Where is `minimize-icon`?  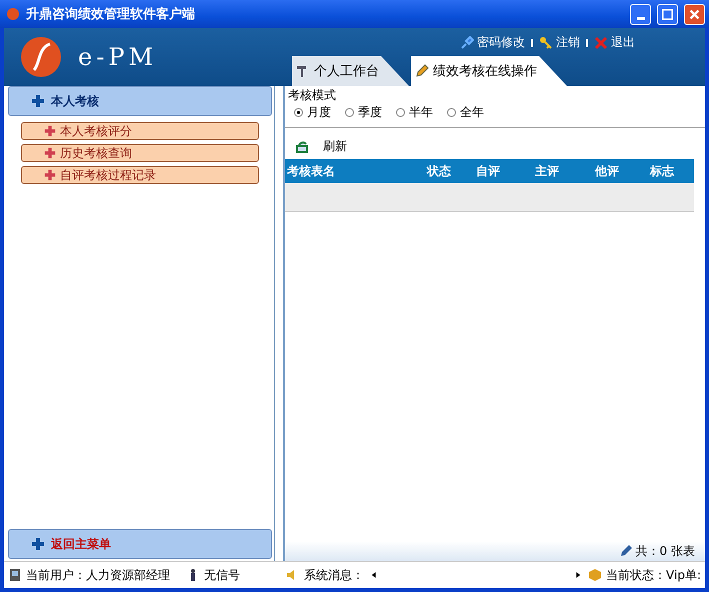 minimize-icon is located at coordinates (640, 18).